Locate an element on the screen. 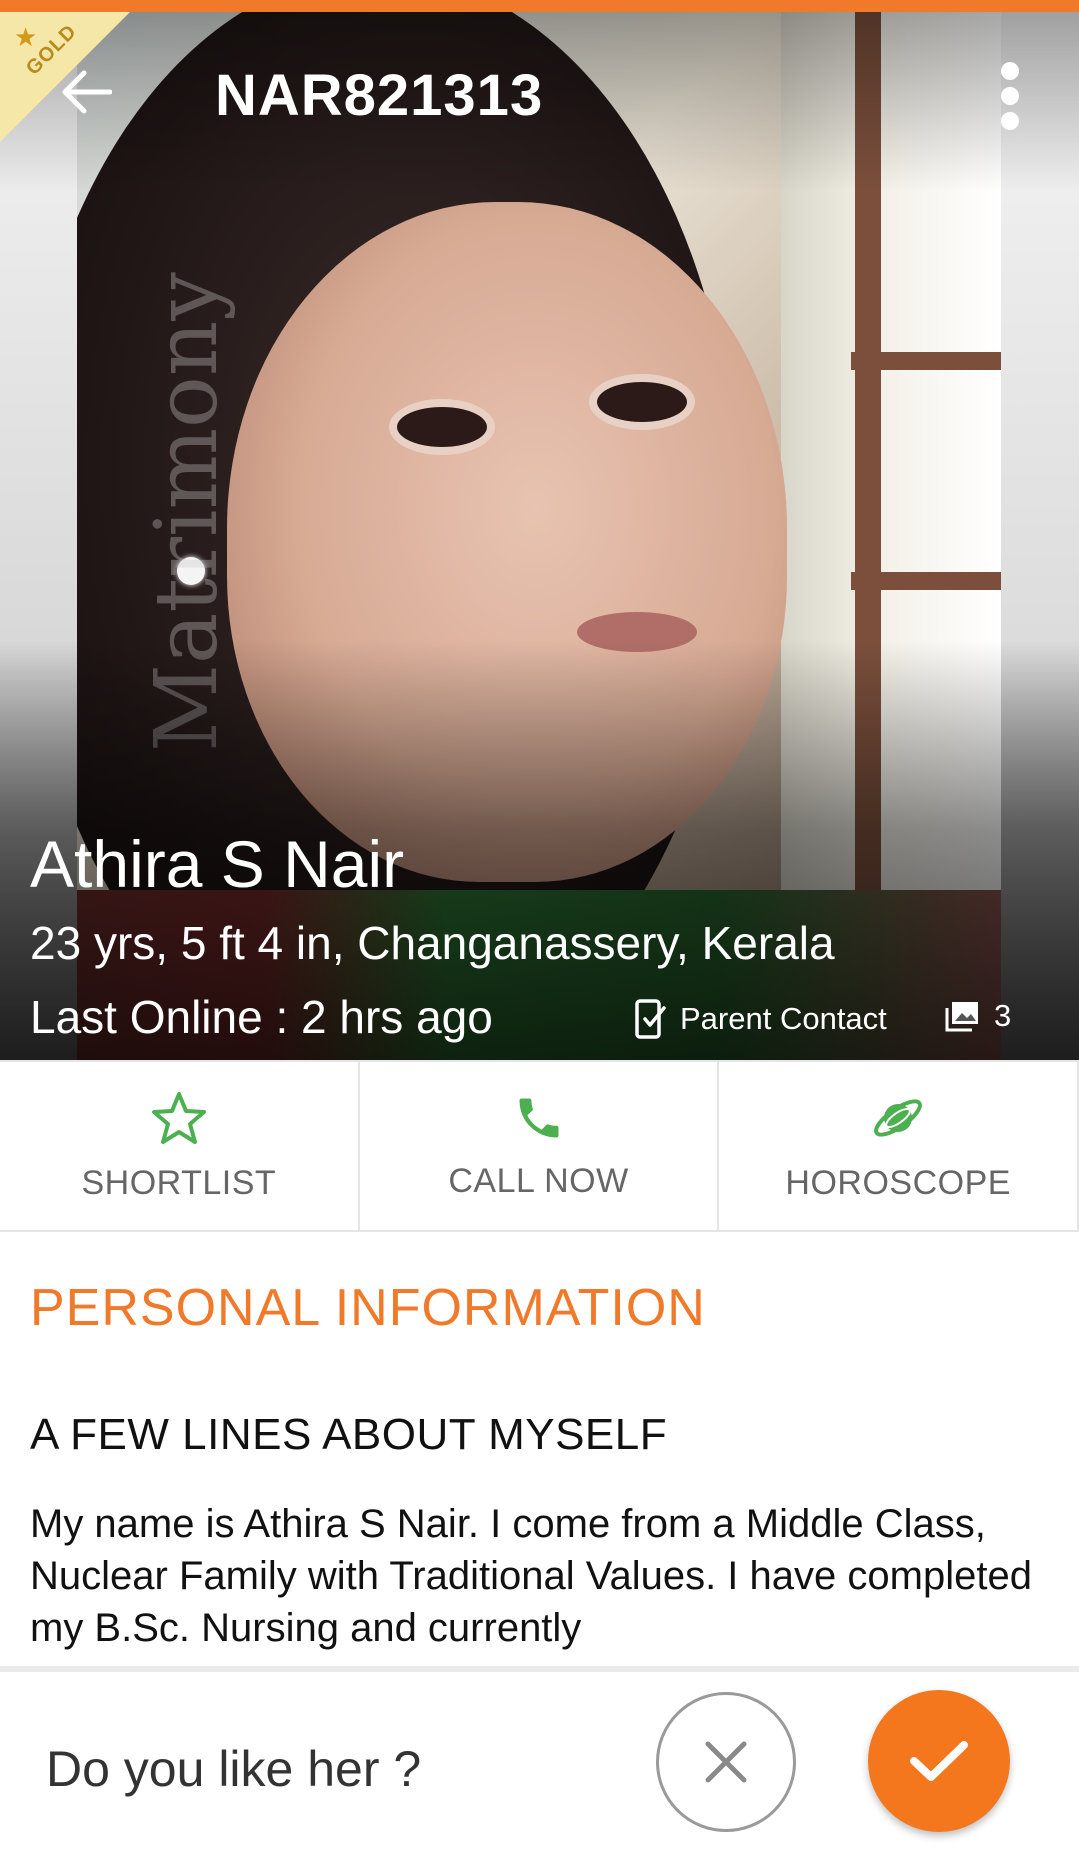  last-online-status: Last Online : 2 hrs ago is located at coordinates (261, 1017).